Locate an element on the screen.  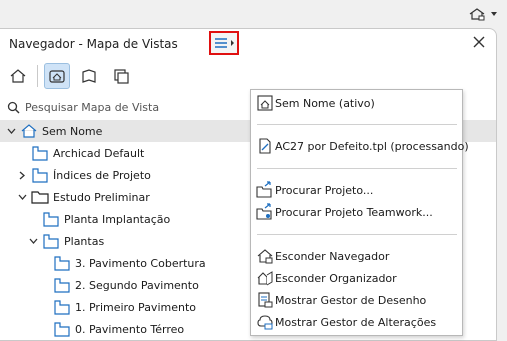
menu-item: Esconder Organizador is located at coordinates (356, 278).